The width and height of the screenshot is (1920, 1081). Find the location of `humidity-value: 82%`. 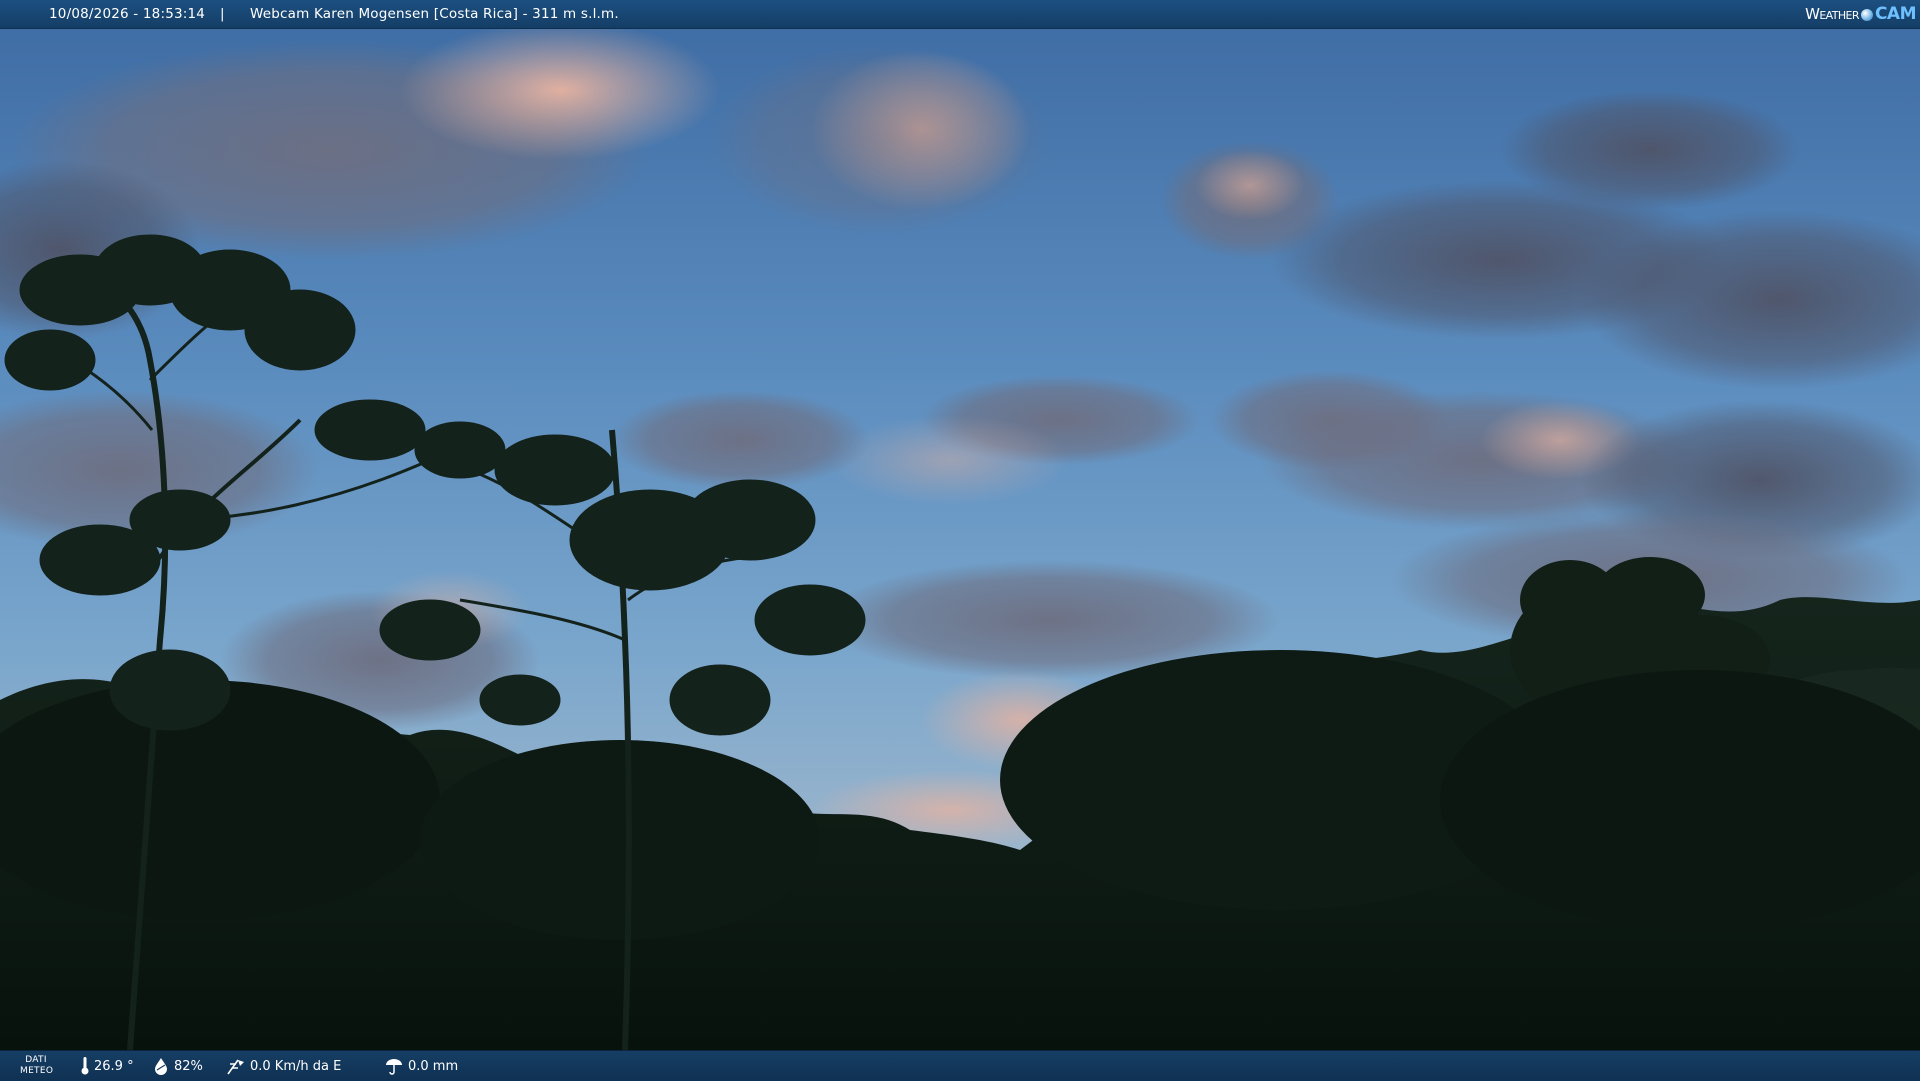

humidity-value: 82% is located at coordinates (188, 1066).